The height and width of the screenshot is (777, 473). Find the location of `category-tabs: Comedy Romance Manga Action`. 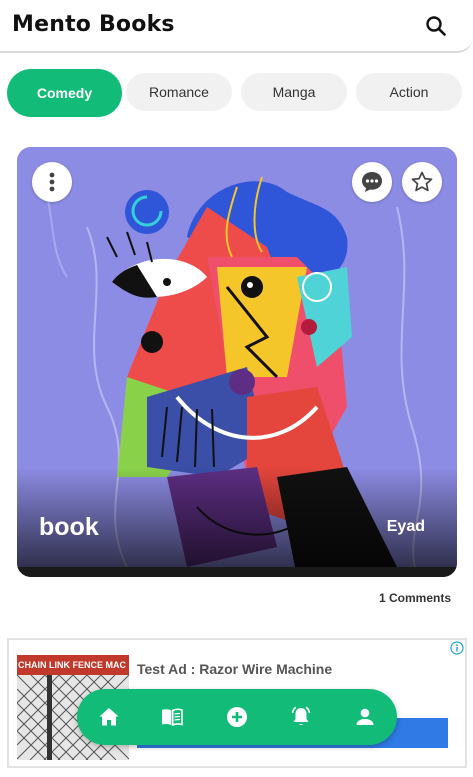

category-tabs: Comedy Romance Manga Action is located at coordinates (237, 93).